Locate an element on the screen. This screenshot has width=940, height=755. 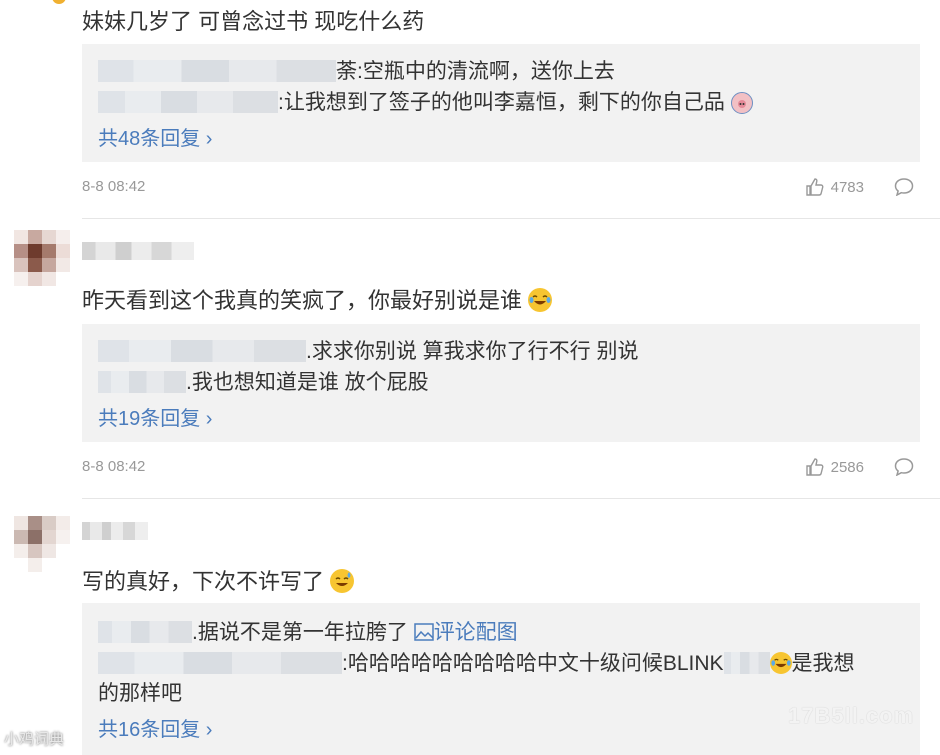
reply-line: :让我想到了签子的他叫李嘉恒，剩下的你自己品 is located at coordinates (501, 103).